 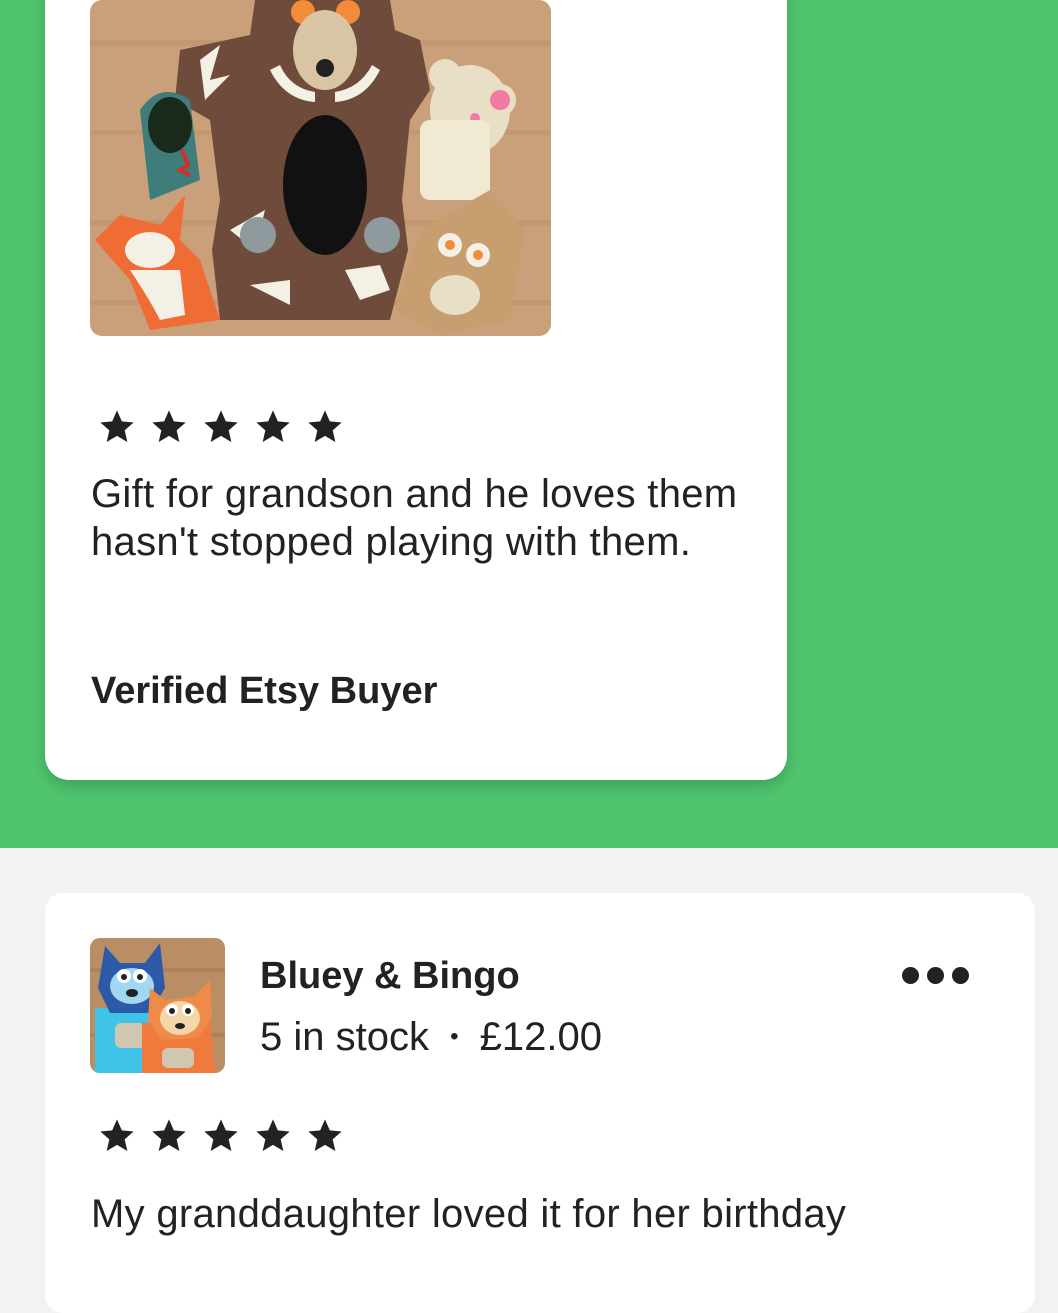 I want to click on item-thumbnail, so click(x=157, y=1005).